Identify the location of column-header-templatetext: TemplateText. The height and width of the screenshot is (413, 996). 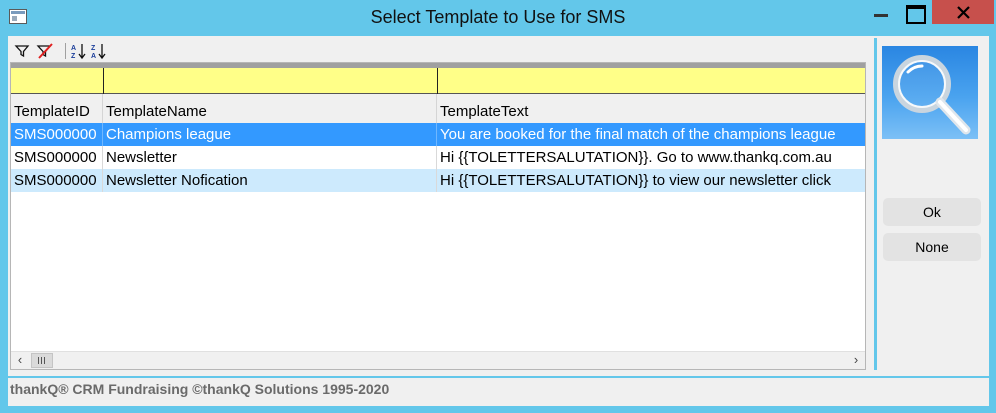
(651, 108).